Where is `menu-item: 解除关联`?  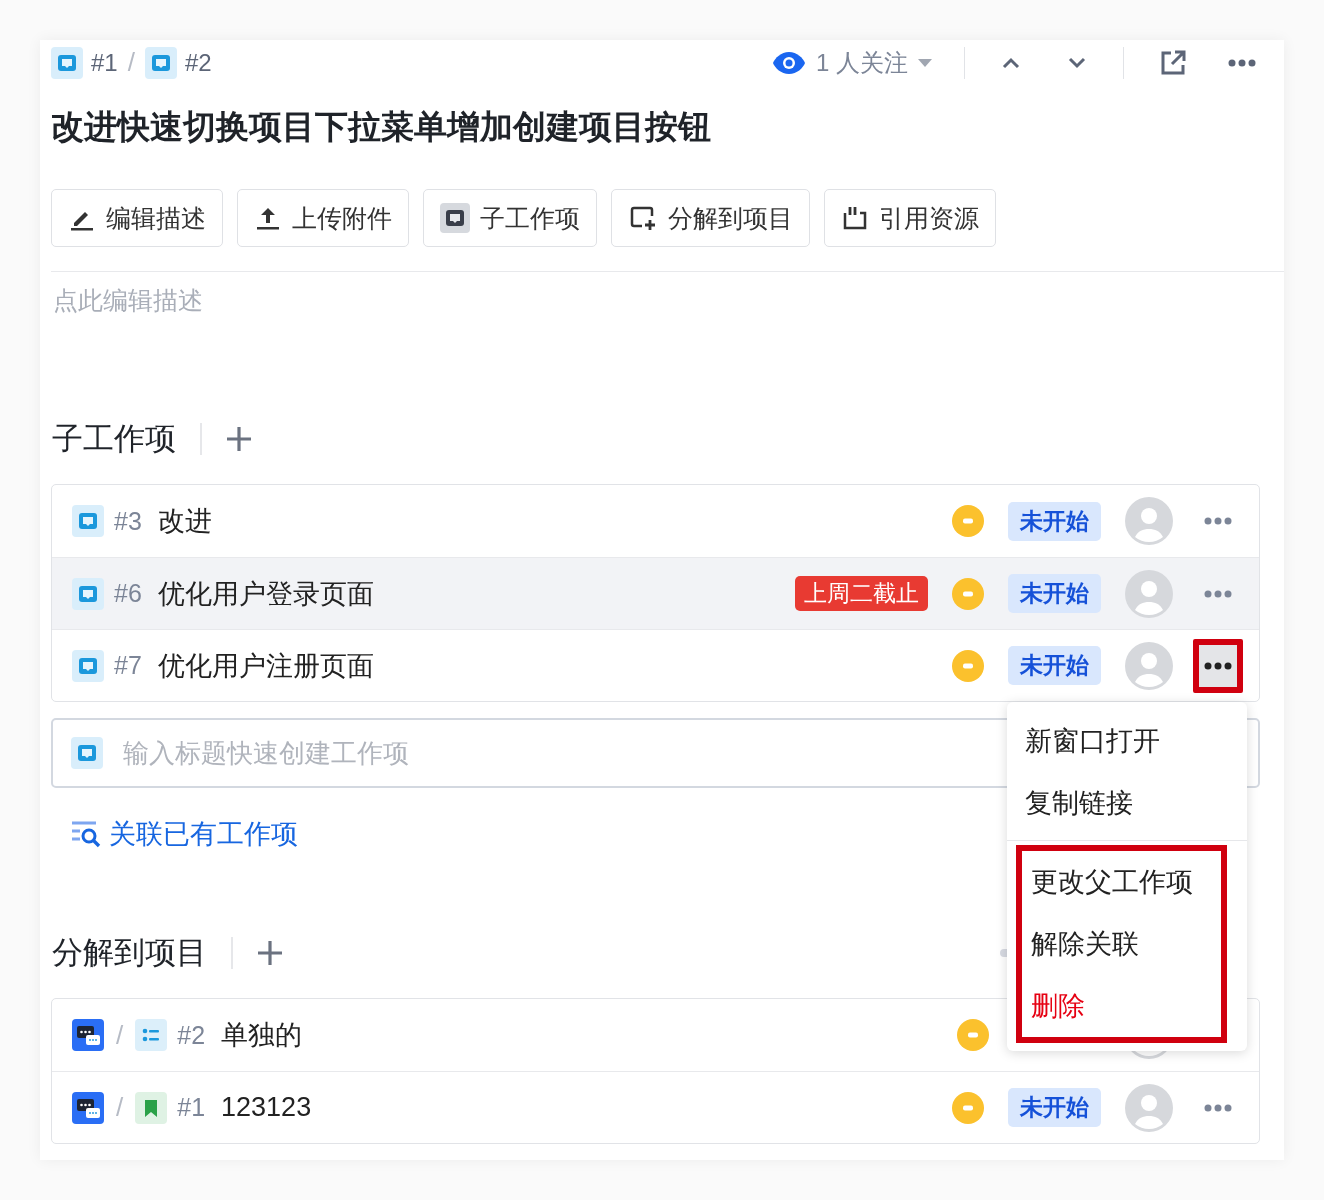 menu-item: 解除关联 is located at coordinates (1121, 944).